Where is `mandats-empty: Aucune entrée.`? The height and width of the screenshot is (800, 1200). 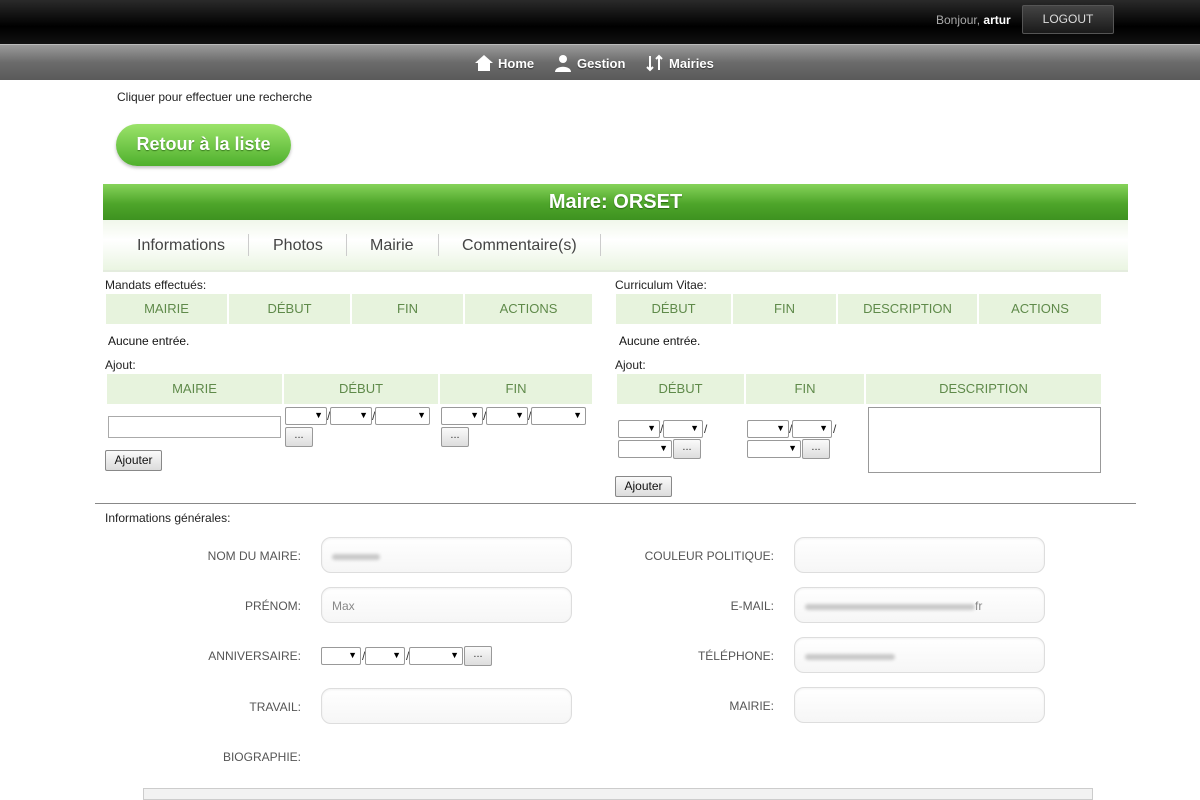
mandats-empty: Aucune entrée. is located at coordinates (149, 341).